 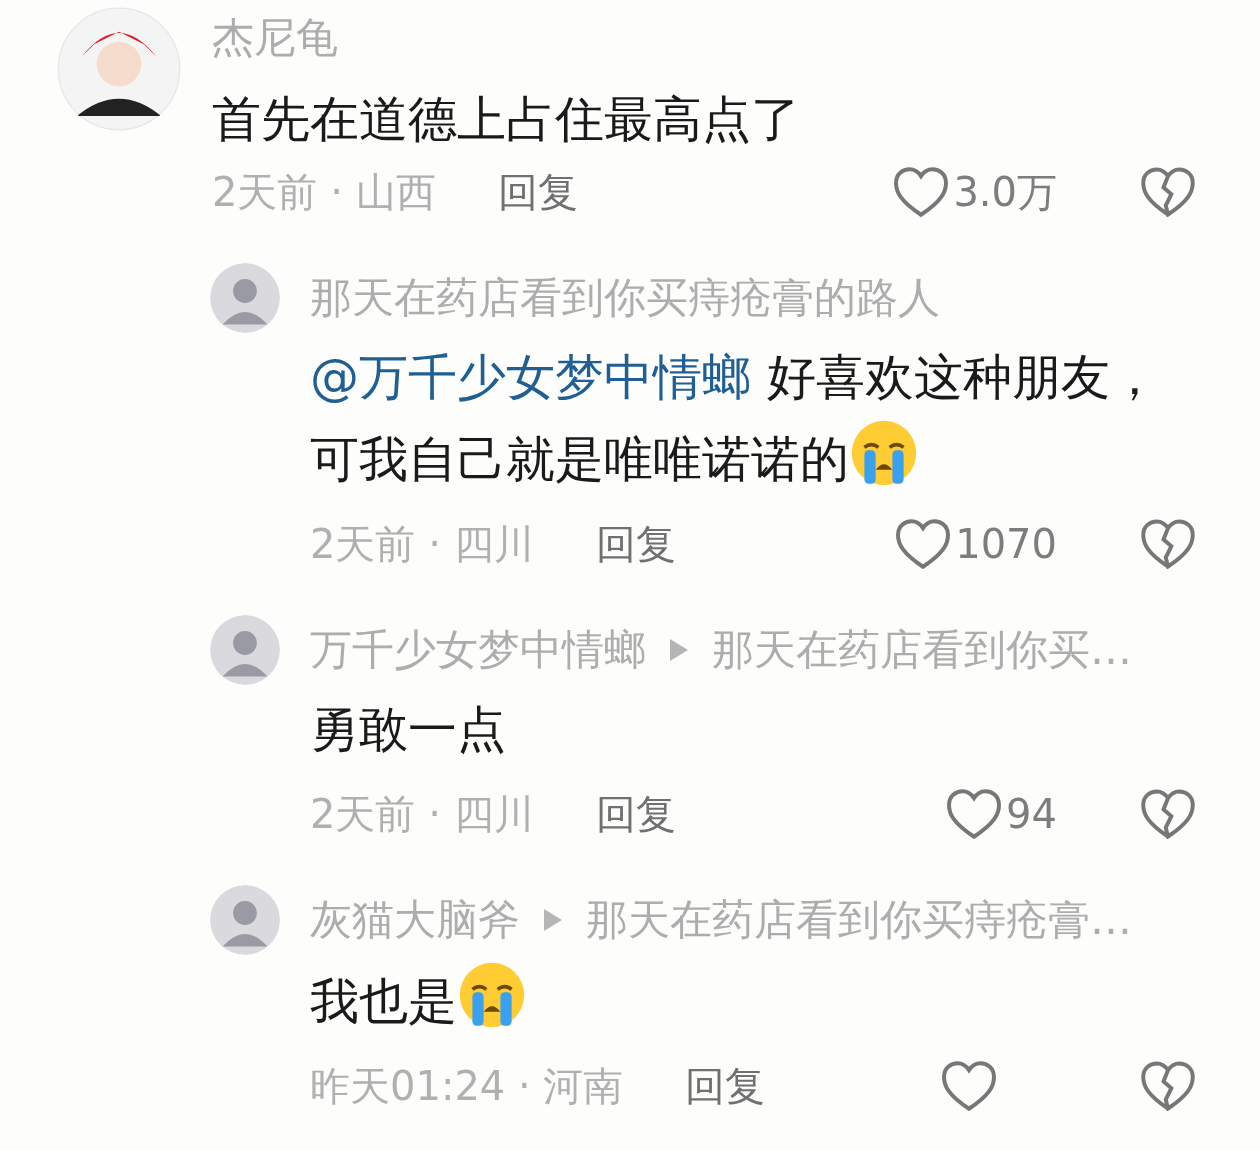 I want to click on comment-meta: 2天前 · 山西, so click(x=324, y=192).